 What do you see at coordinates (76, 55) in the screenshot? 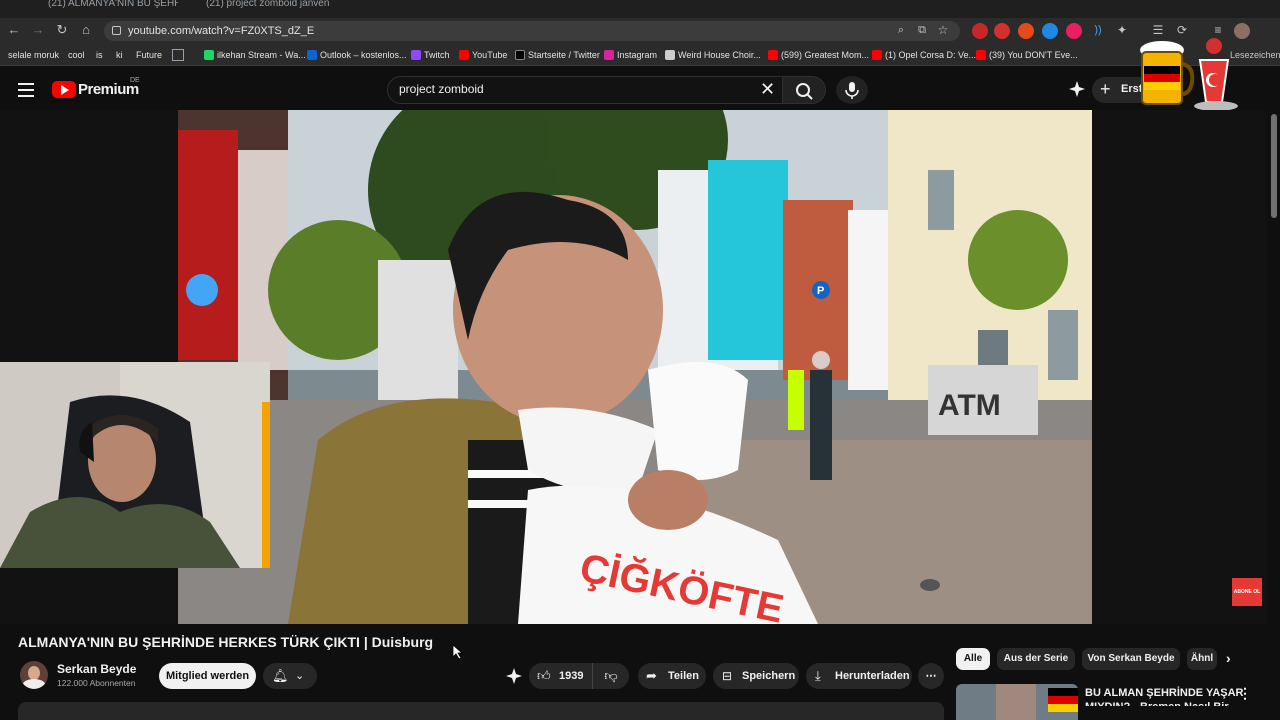
I see `bookmark-item: cool` at bounding box center [76, 55].